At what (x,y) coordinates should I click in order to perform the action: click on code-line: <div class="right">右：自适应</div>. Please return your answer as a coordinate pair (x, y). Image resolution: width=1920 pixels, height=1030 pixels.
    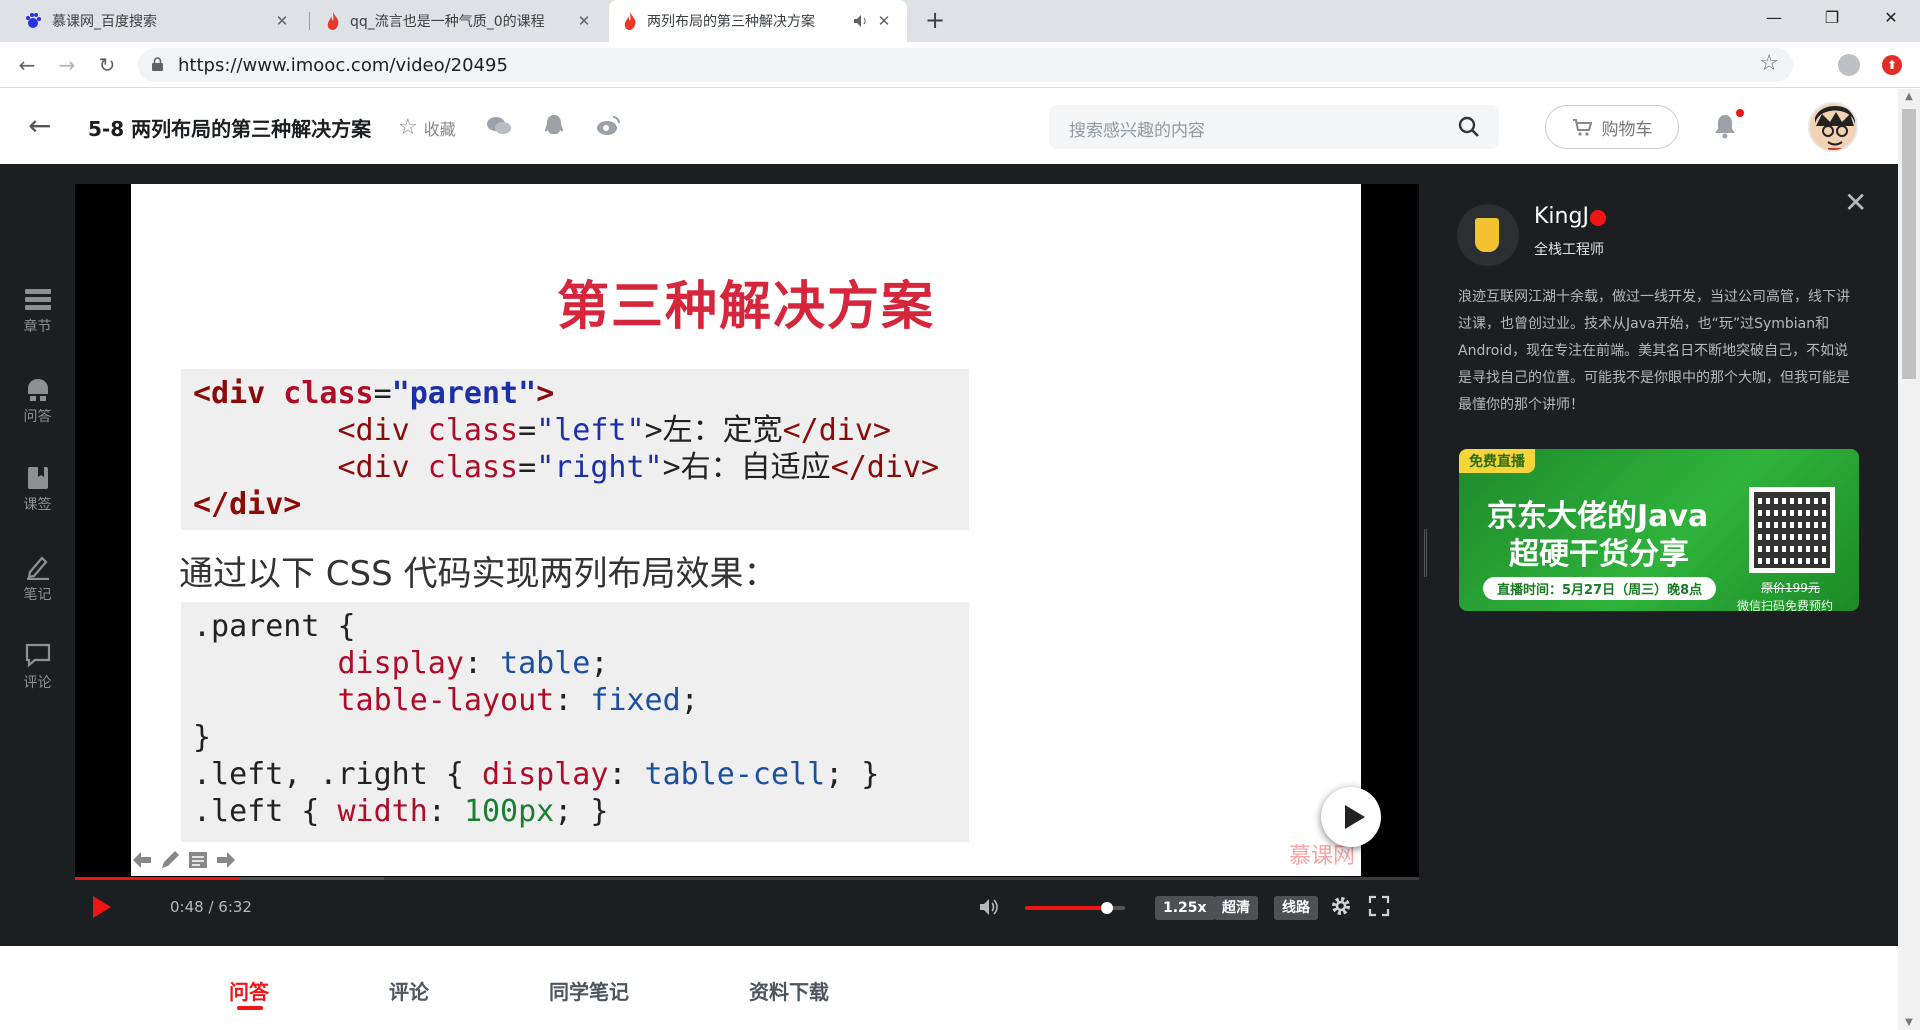
    Looking at the image, I should click on (566, 467).